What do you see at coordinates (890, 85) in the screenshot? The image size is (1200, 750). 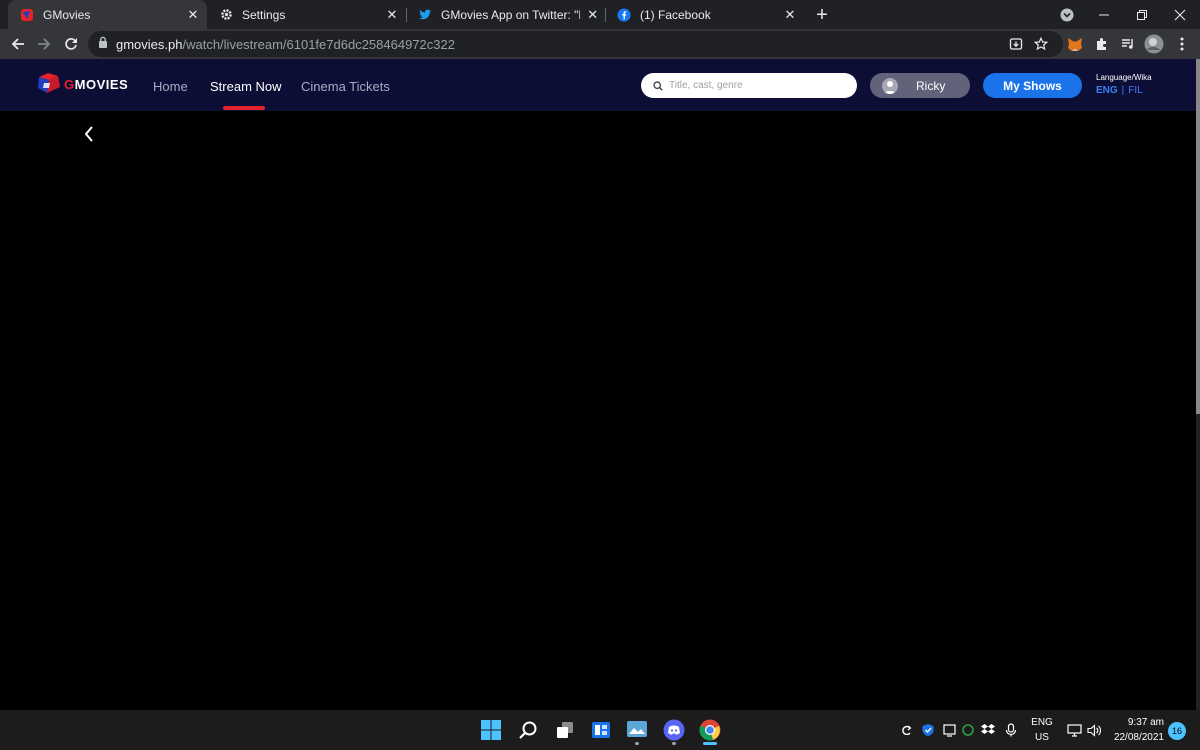 I see `user-avatar-icon` at bounding box center [890, 85].